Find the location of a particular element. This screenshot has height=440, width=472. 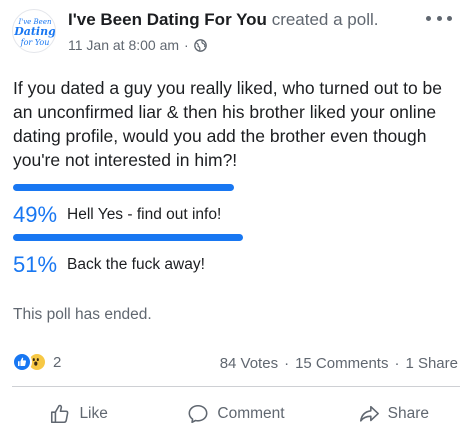

author-action: created a poll. is located at coordinates (325, 19).